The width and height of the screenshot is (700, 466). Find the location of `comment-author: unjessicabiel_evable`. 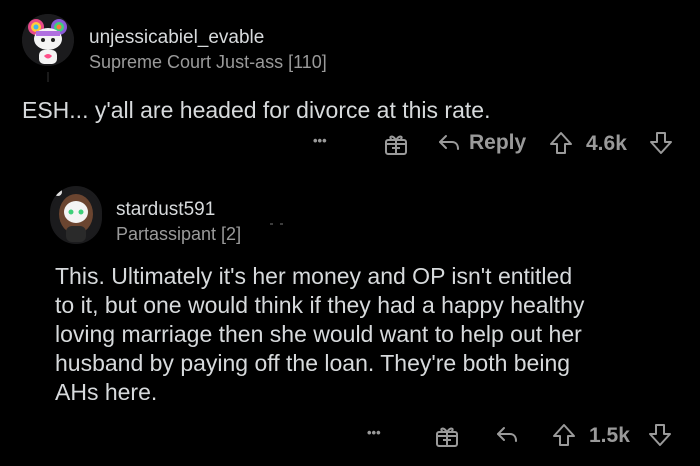

comment-author: unjessicabiel_evable is located at coordinates (176, 38).